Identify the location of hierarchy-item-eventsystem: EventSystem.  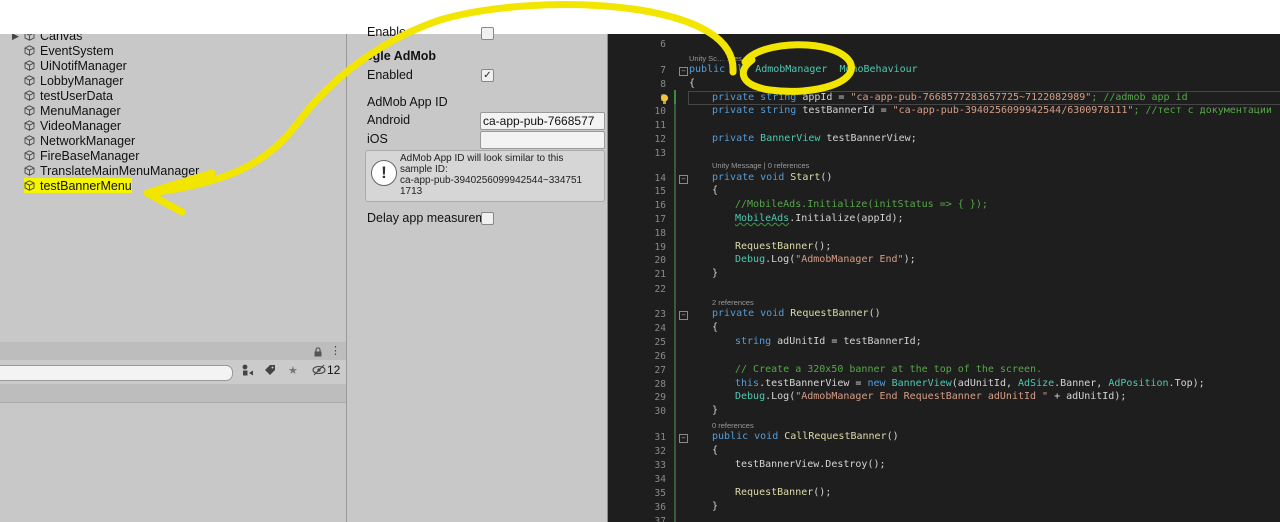
(69, 50).